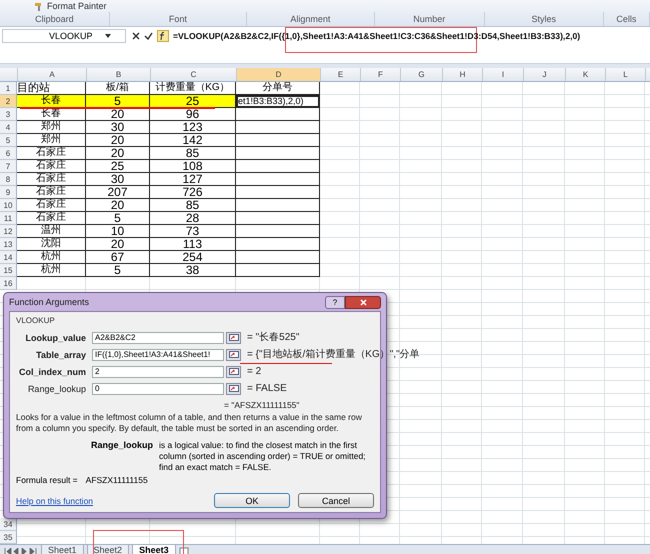  Describe the element at coordinates (422, 74) in the screenshot. I see `column-header: G` at that location.